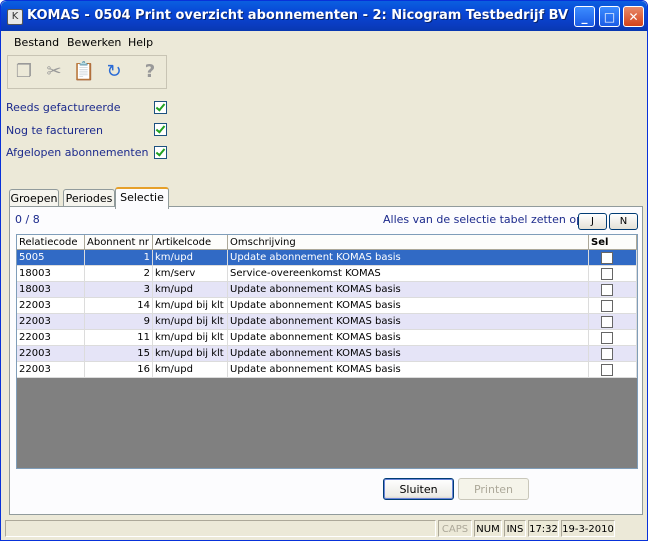 The image size is (648, 541). I want to click on copy-icon: ❐, so click(24, 72).